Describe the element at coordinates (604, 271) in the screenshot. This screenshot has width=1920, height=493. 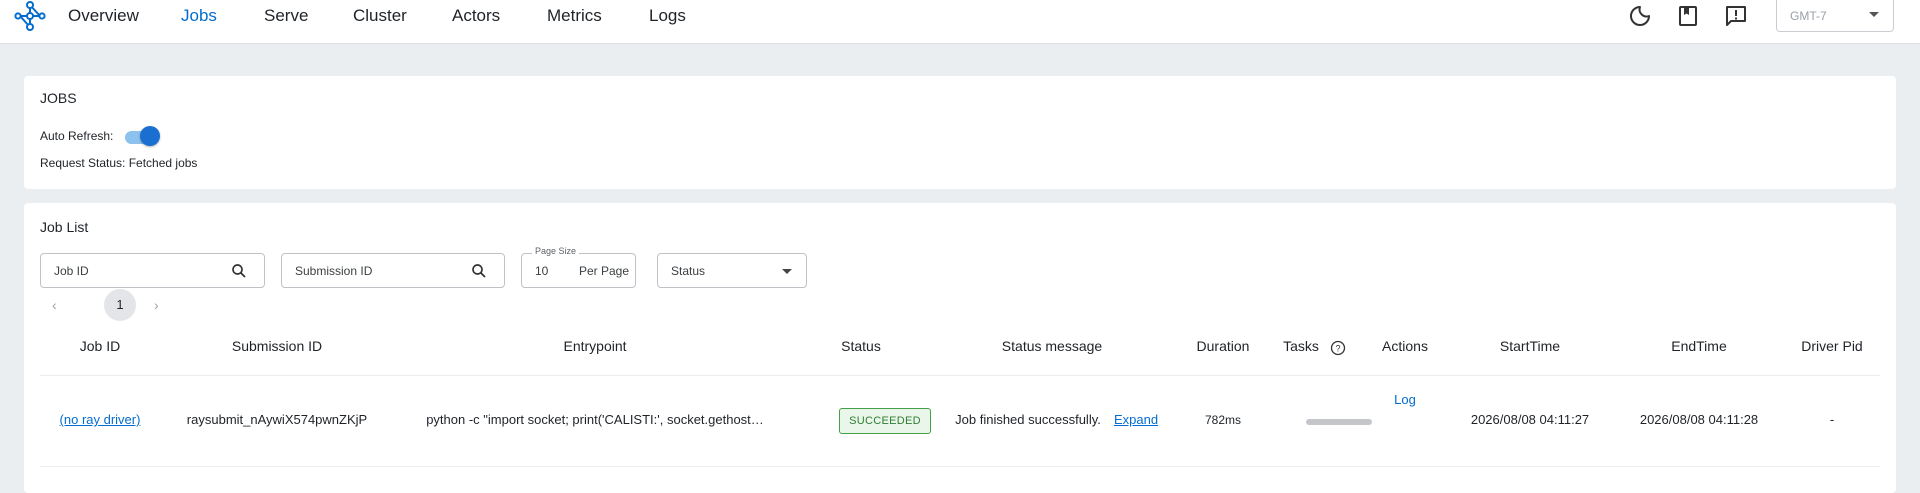
I see `page-size-suffix: Per Page` at that location.